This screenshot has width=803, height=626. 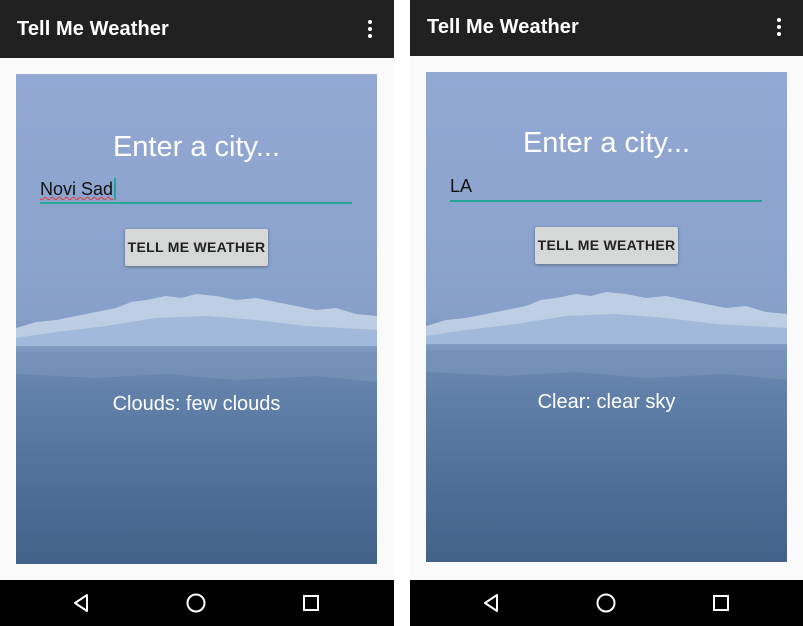 I want to click on city-input-value: Novi Sad, so click(x=77, y=189).